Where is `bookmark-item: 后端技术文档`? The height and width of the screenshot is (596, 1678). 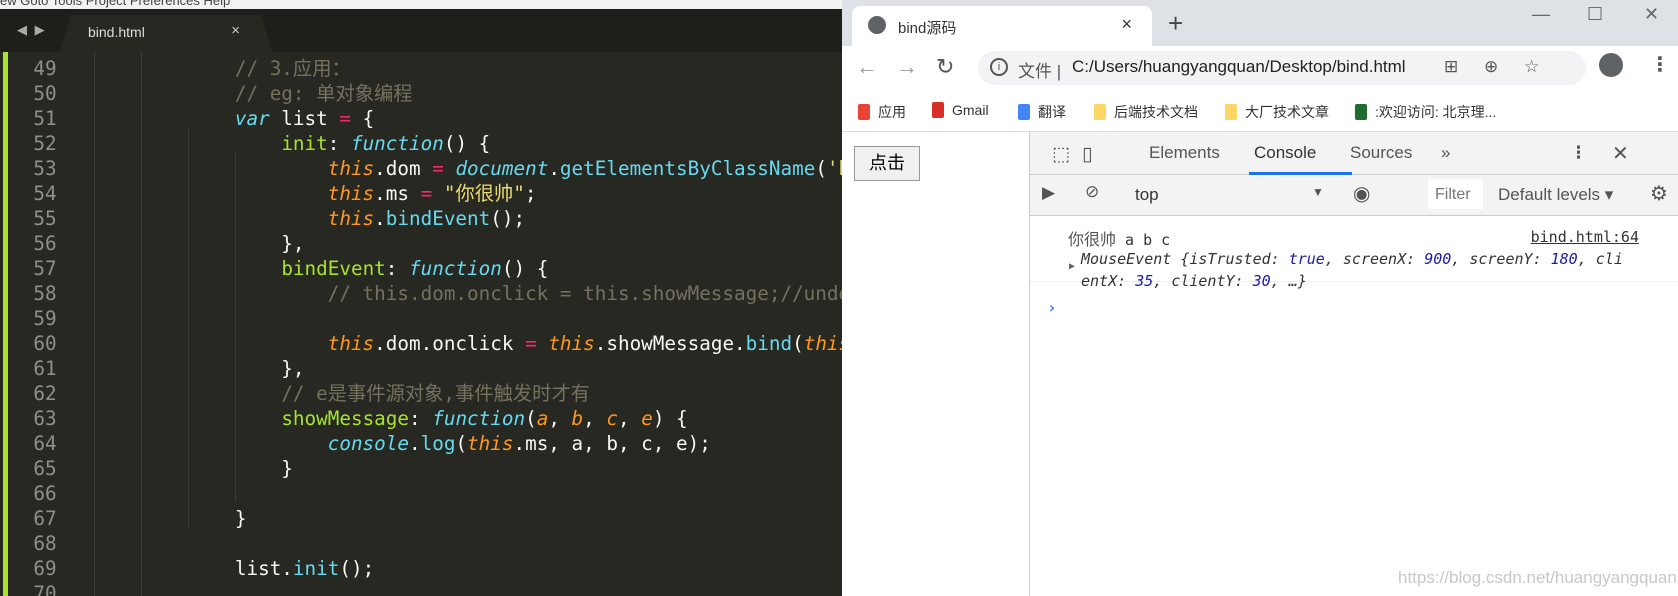
bookmark-item: 后端技术文档 is located at coordinates (1146, 112).